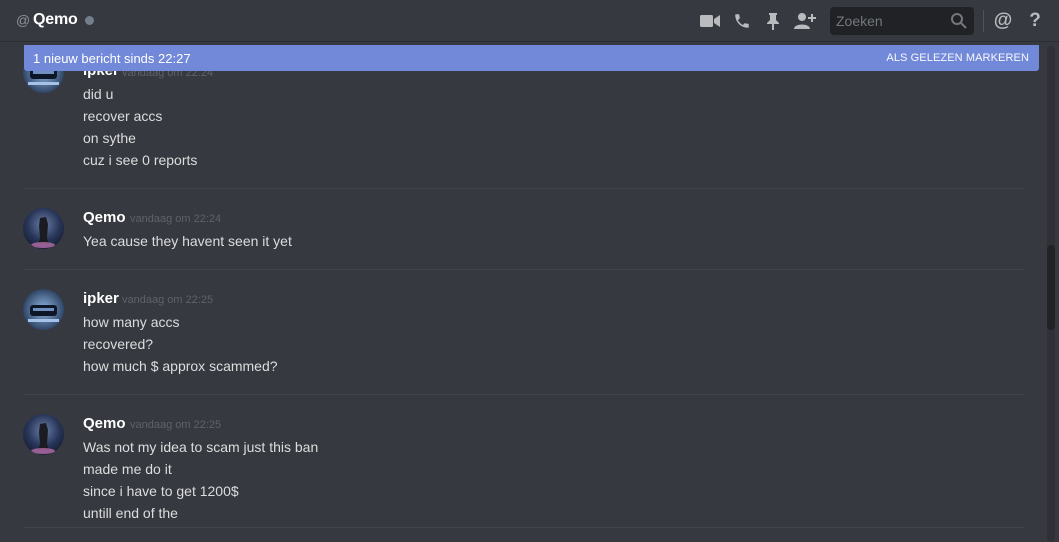  What do you see at coordinates (180, 366) in the screenshot?
I see `message-text: how much $ approx scammed?` at bounding box center [180, 366].